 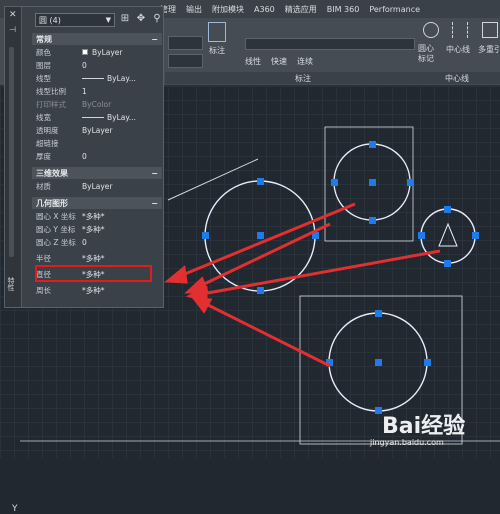 What do you see at coordinates (303, 78) in the screenshot?
I see `group-label-dimension: 标注` at bounding box center [303, 78].